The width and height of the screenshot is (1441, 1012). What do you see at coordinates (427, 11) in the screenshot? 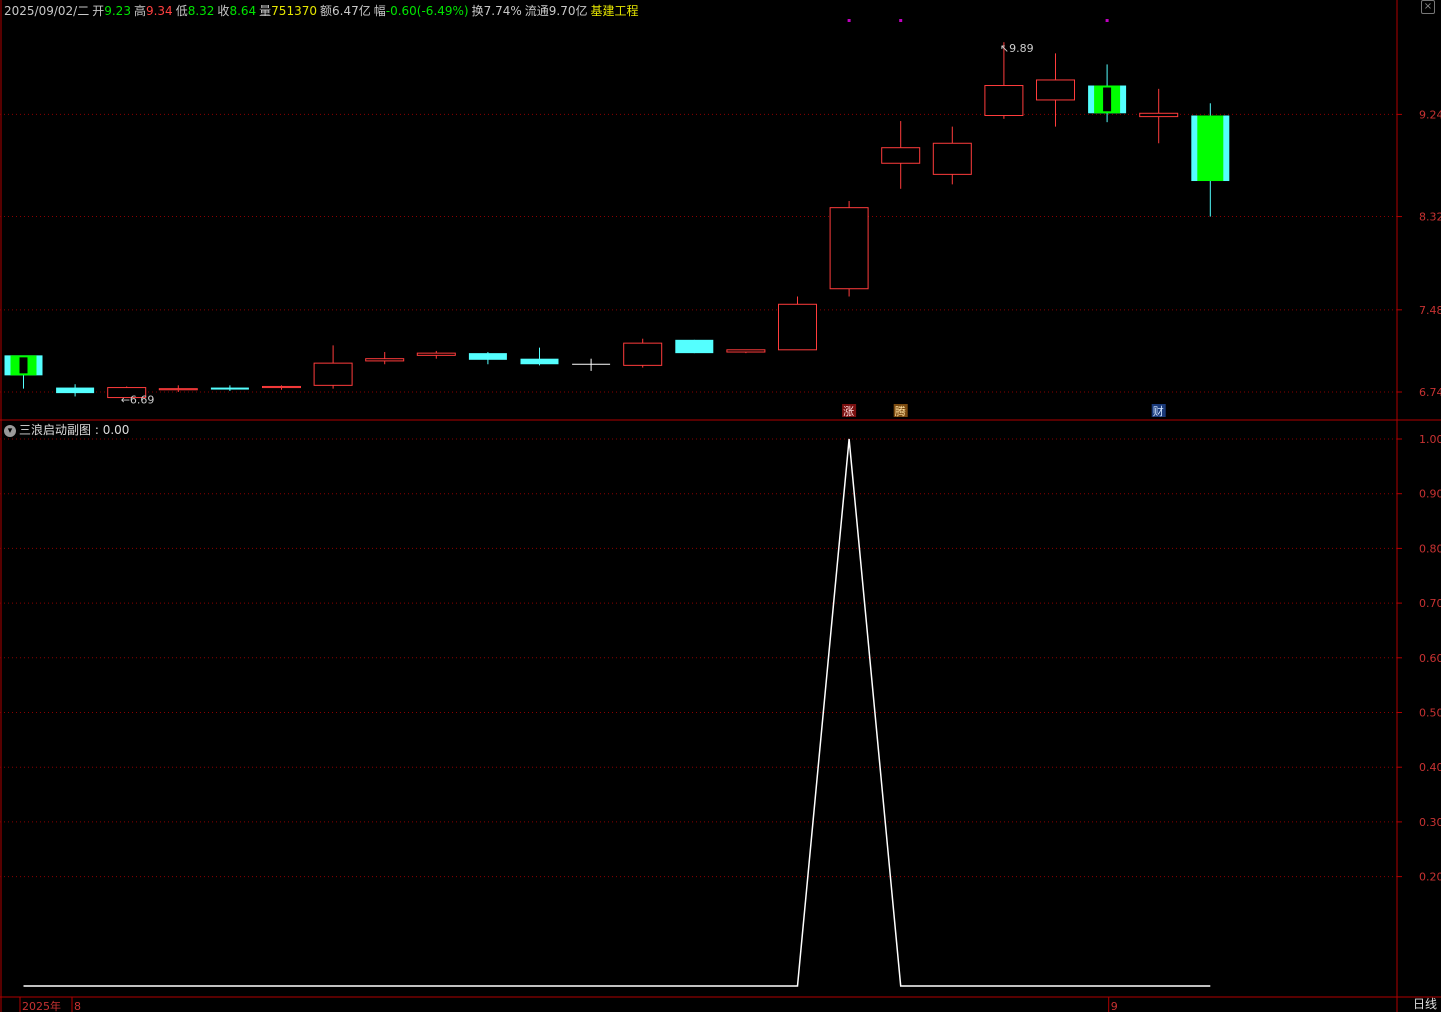
I see `change-value: -0.60(-6.49%)` at bounding box center [427, 11].